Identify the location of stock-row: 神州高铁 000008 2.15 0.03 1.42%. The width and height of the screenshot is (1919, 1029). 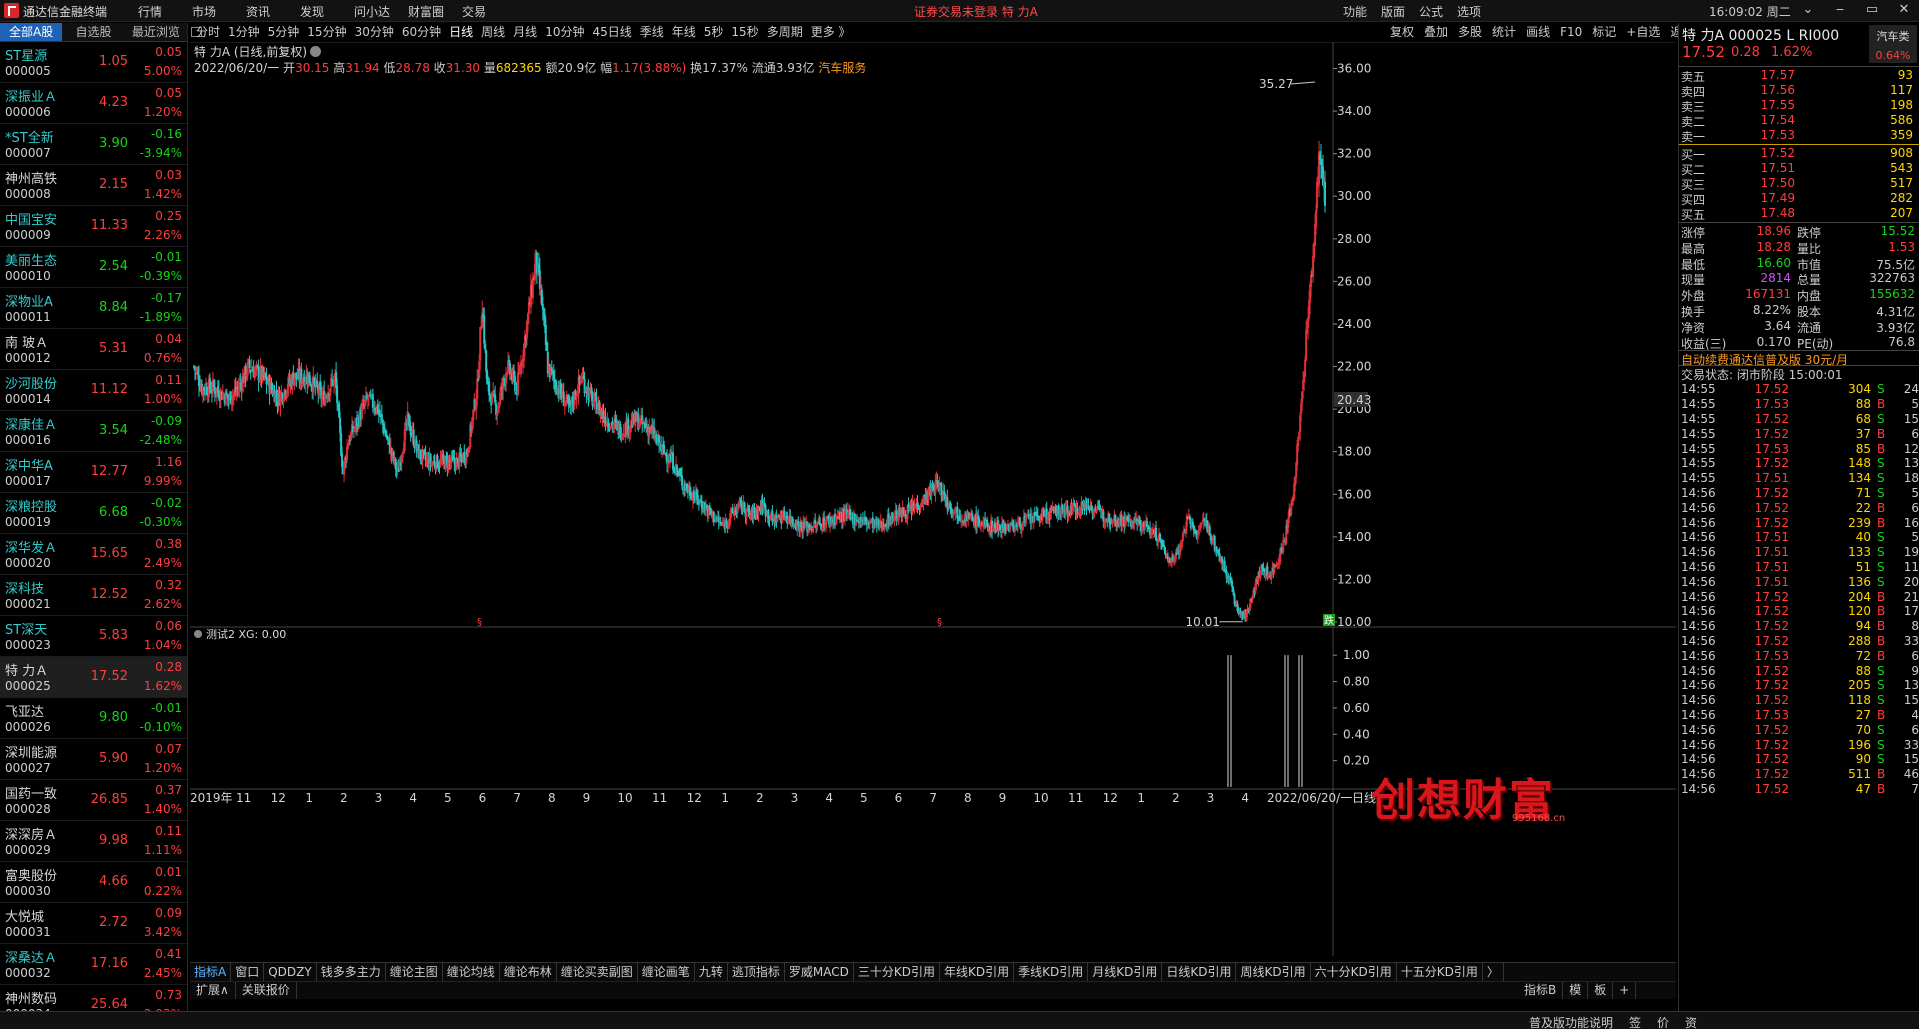
(93, 185).